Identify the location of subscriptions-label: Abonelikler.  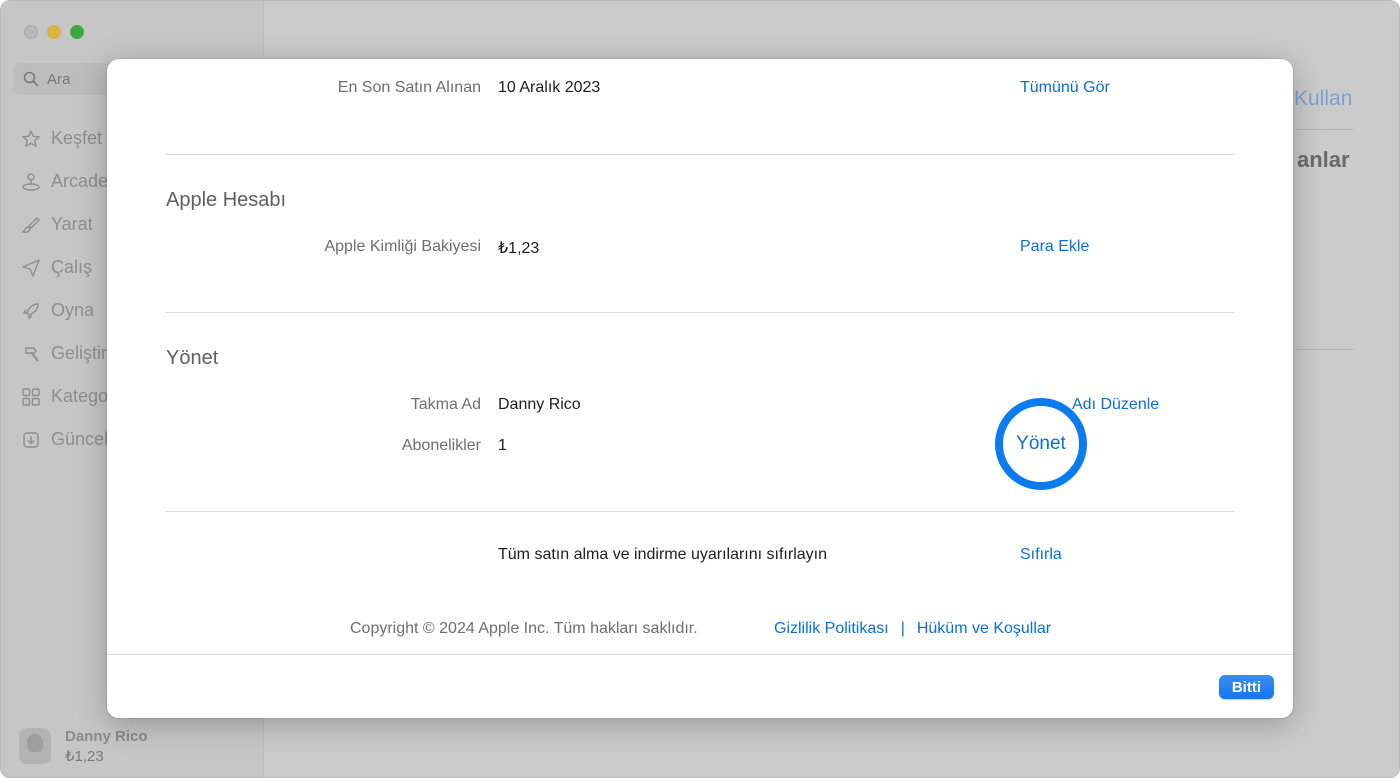
(441, 445).